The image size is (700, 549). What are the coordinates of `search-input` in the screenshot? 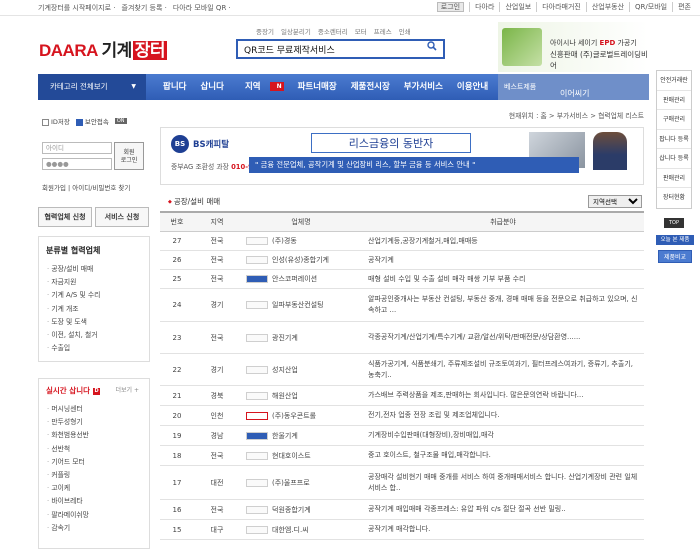 It's located at (328, 49).